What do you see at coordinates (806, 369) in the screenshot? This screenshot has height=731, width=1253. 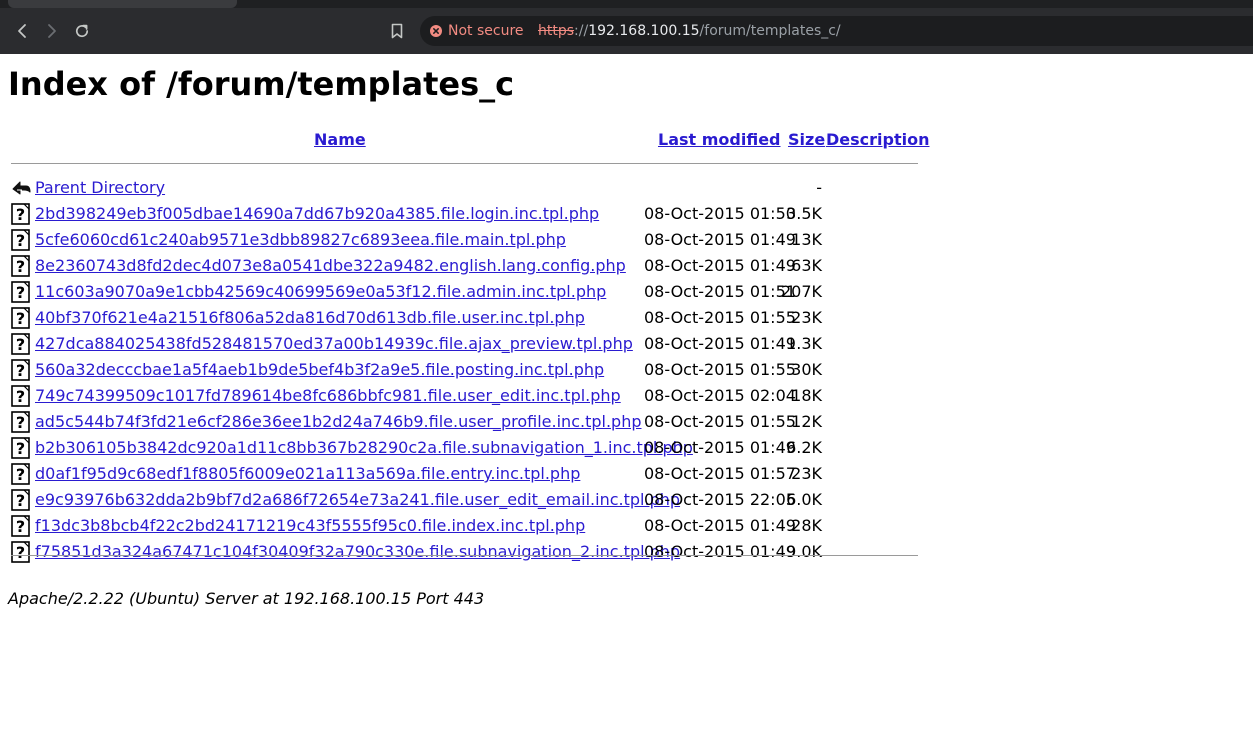 I see `file-size: 30K` at bounding box center [806, 369].